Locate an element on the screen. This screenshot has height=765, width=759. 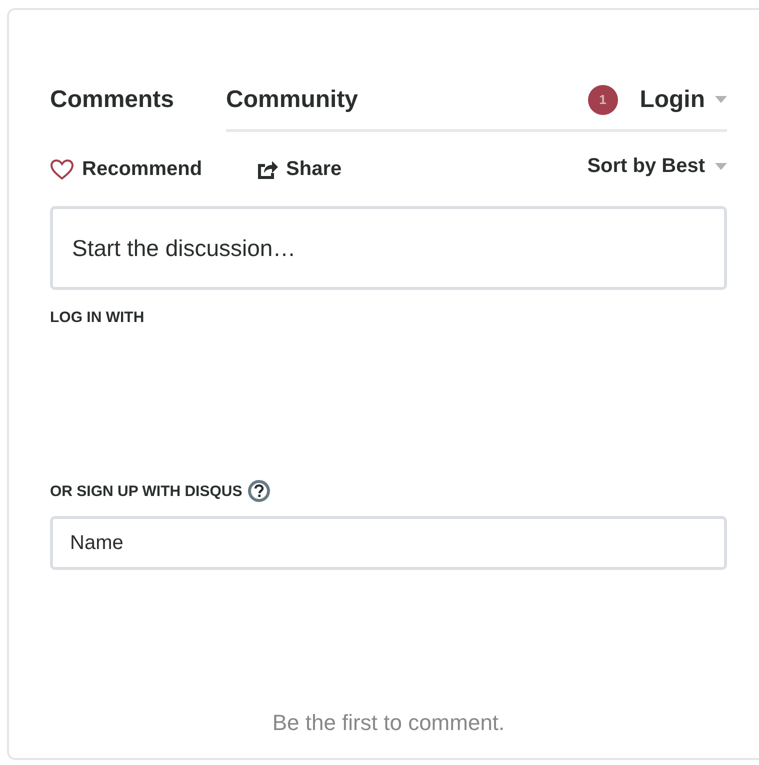
help-icon is located at coordinates (259, 491).